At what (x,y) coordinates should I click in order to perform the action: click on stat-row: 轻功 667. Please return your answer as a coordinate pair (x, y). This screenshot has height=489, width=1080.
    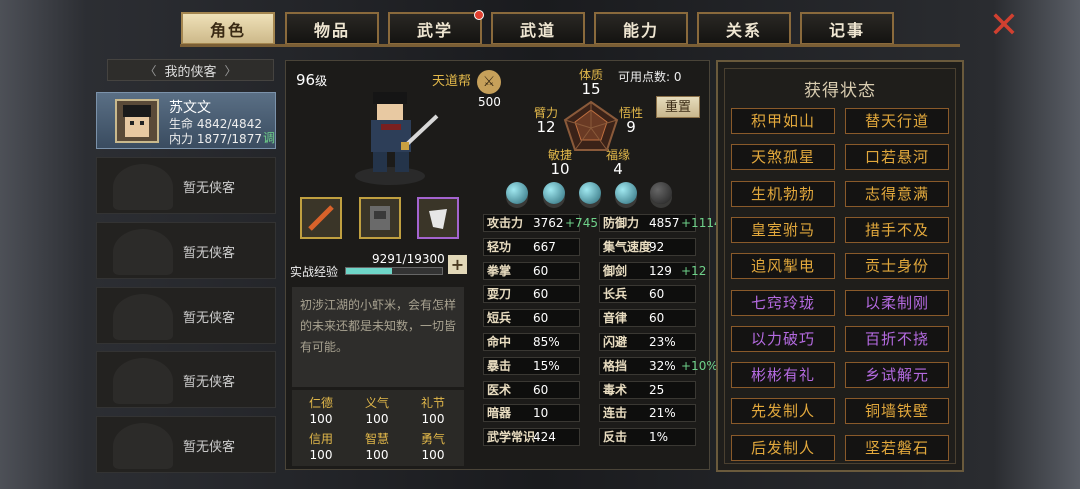
    Looking at the image, I should click on (531, 246).